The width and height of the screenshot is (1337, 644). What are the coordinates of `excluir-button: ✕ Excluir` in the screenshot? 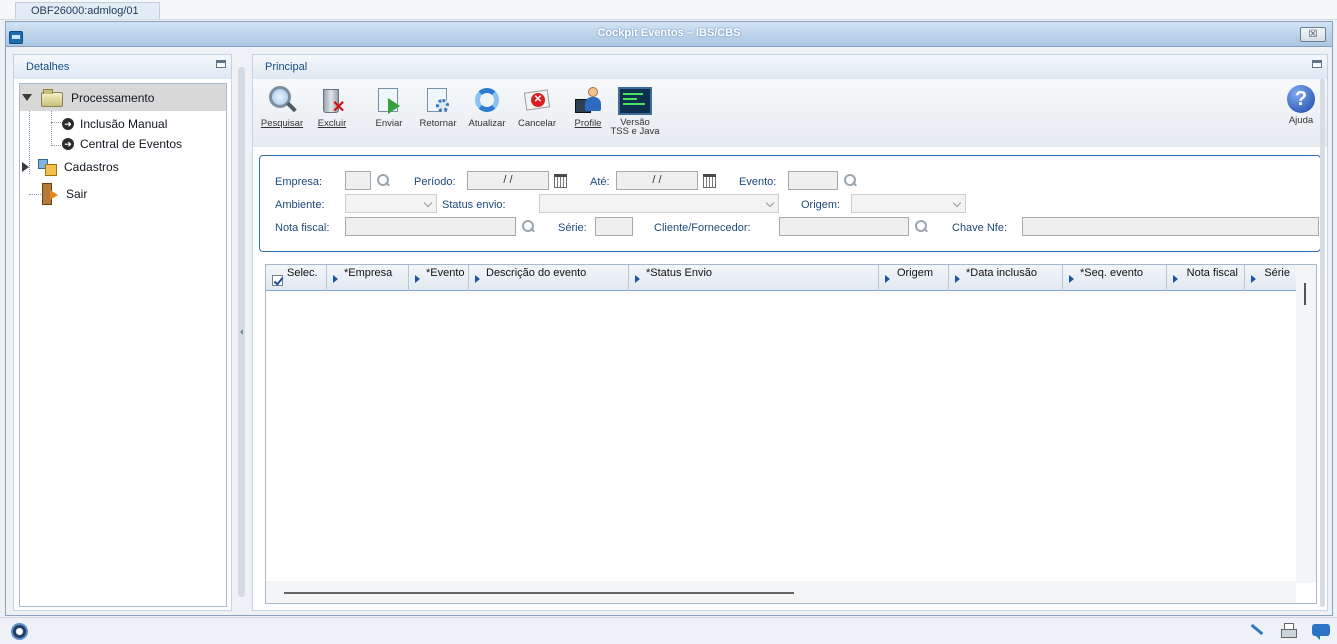 It's located at (332, 107).